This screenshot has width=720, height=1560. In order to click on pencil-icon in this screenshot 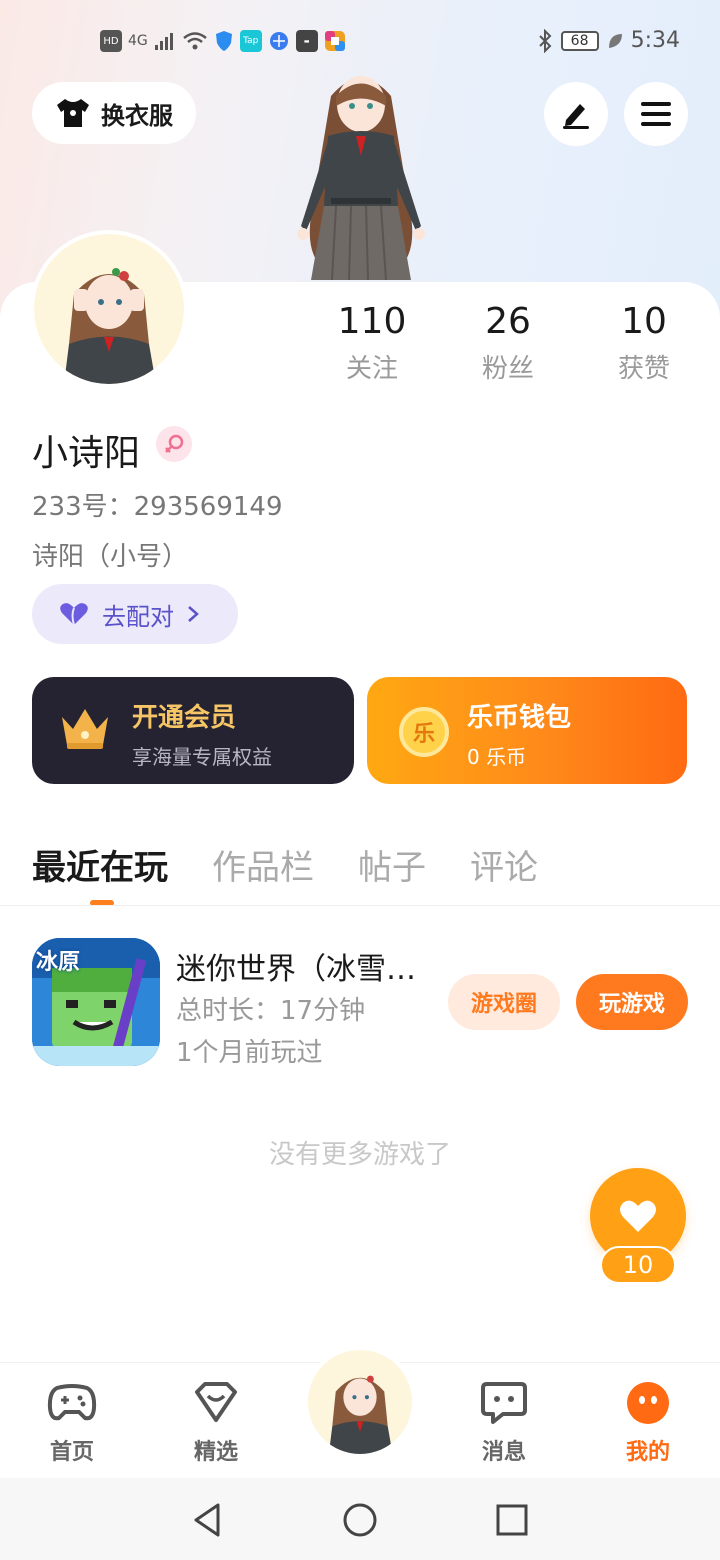, I will do `click(576, 116)`.